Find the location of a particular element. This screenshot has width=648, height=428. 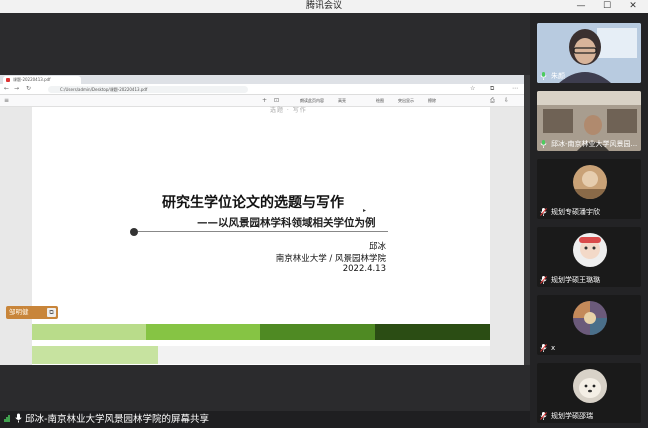

forward-icon: → is located at coordinates (16, 88).